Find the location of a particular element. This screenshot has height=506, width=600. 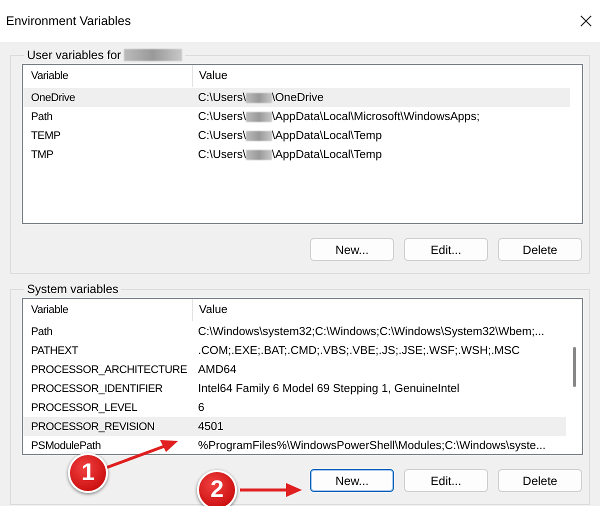

variable-value: 4501 is located at coordinates (211, 426).